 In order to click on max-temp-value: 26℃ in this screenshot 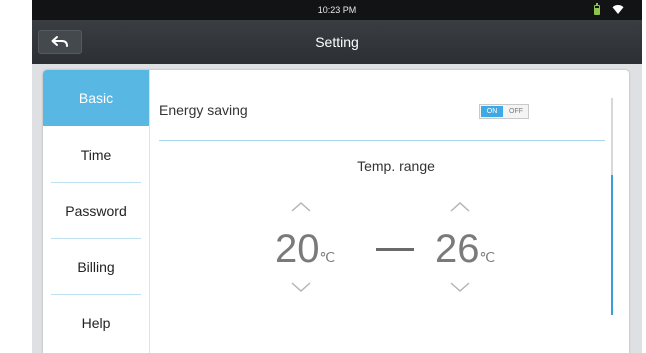, I will do `click(465, 253)`.